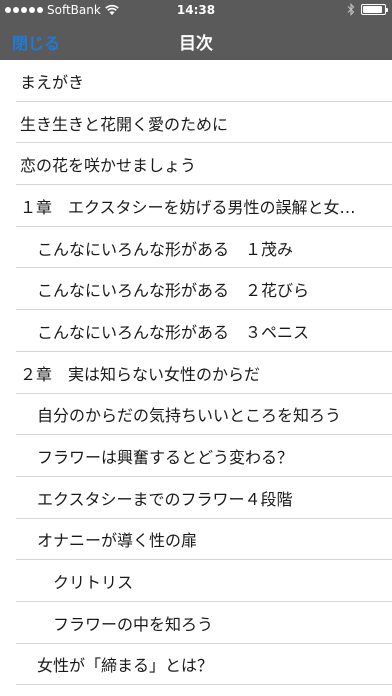 The image size is (392, 696). I want to click on top-bar: SoftBank 14:38 閉じる 目次, so click(196, 30).